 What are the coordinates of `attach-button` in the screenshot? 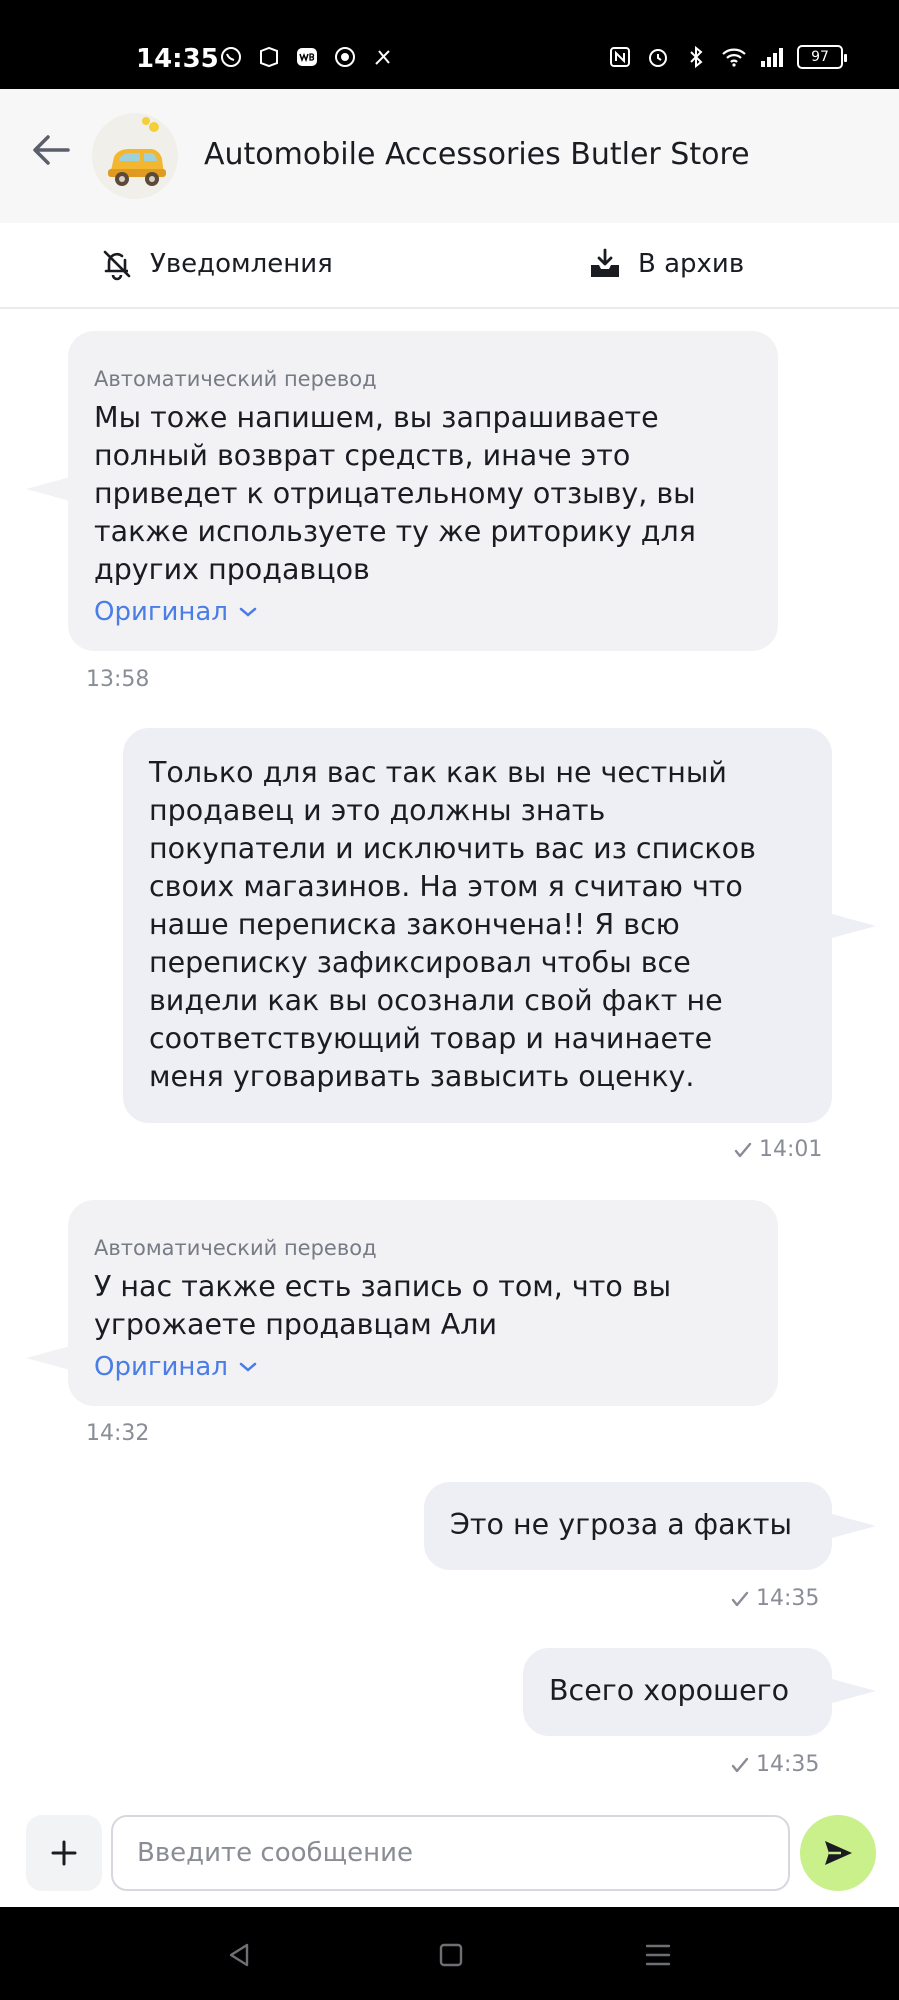 It's located at (64, 1853).